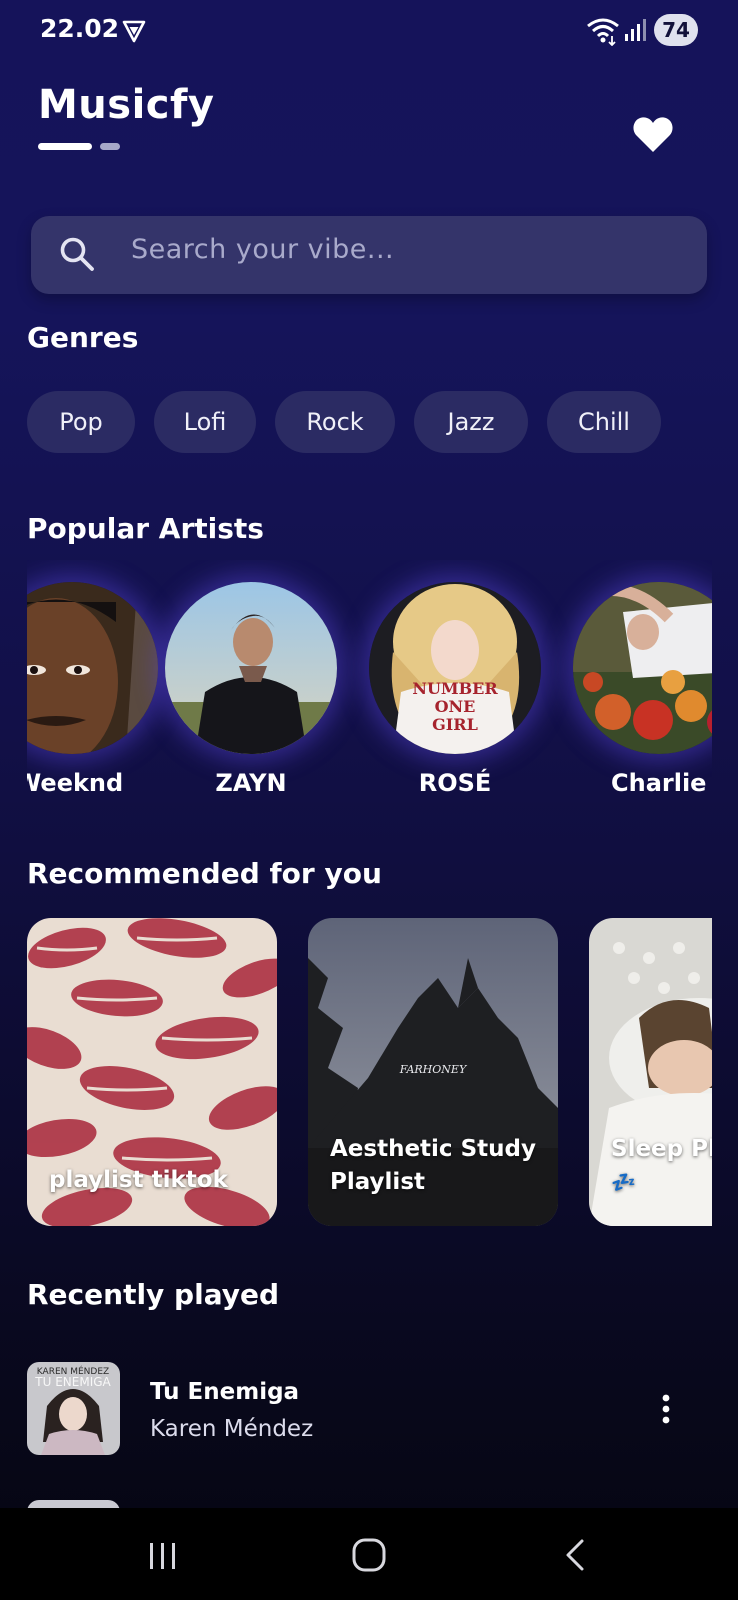 The height and width of the screenshot is (1600, 738). I want to click on artist-avatar-rose: NUMBER ONE GIRL, so click(455, 668).